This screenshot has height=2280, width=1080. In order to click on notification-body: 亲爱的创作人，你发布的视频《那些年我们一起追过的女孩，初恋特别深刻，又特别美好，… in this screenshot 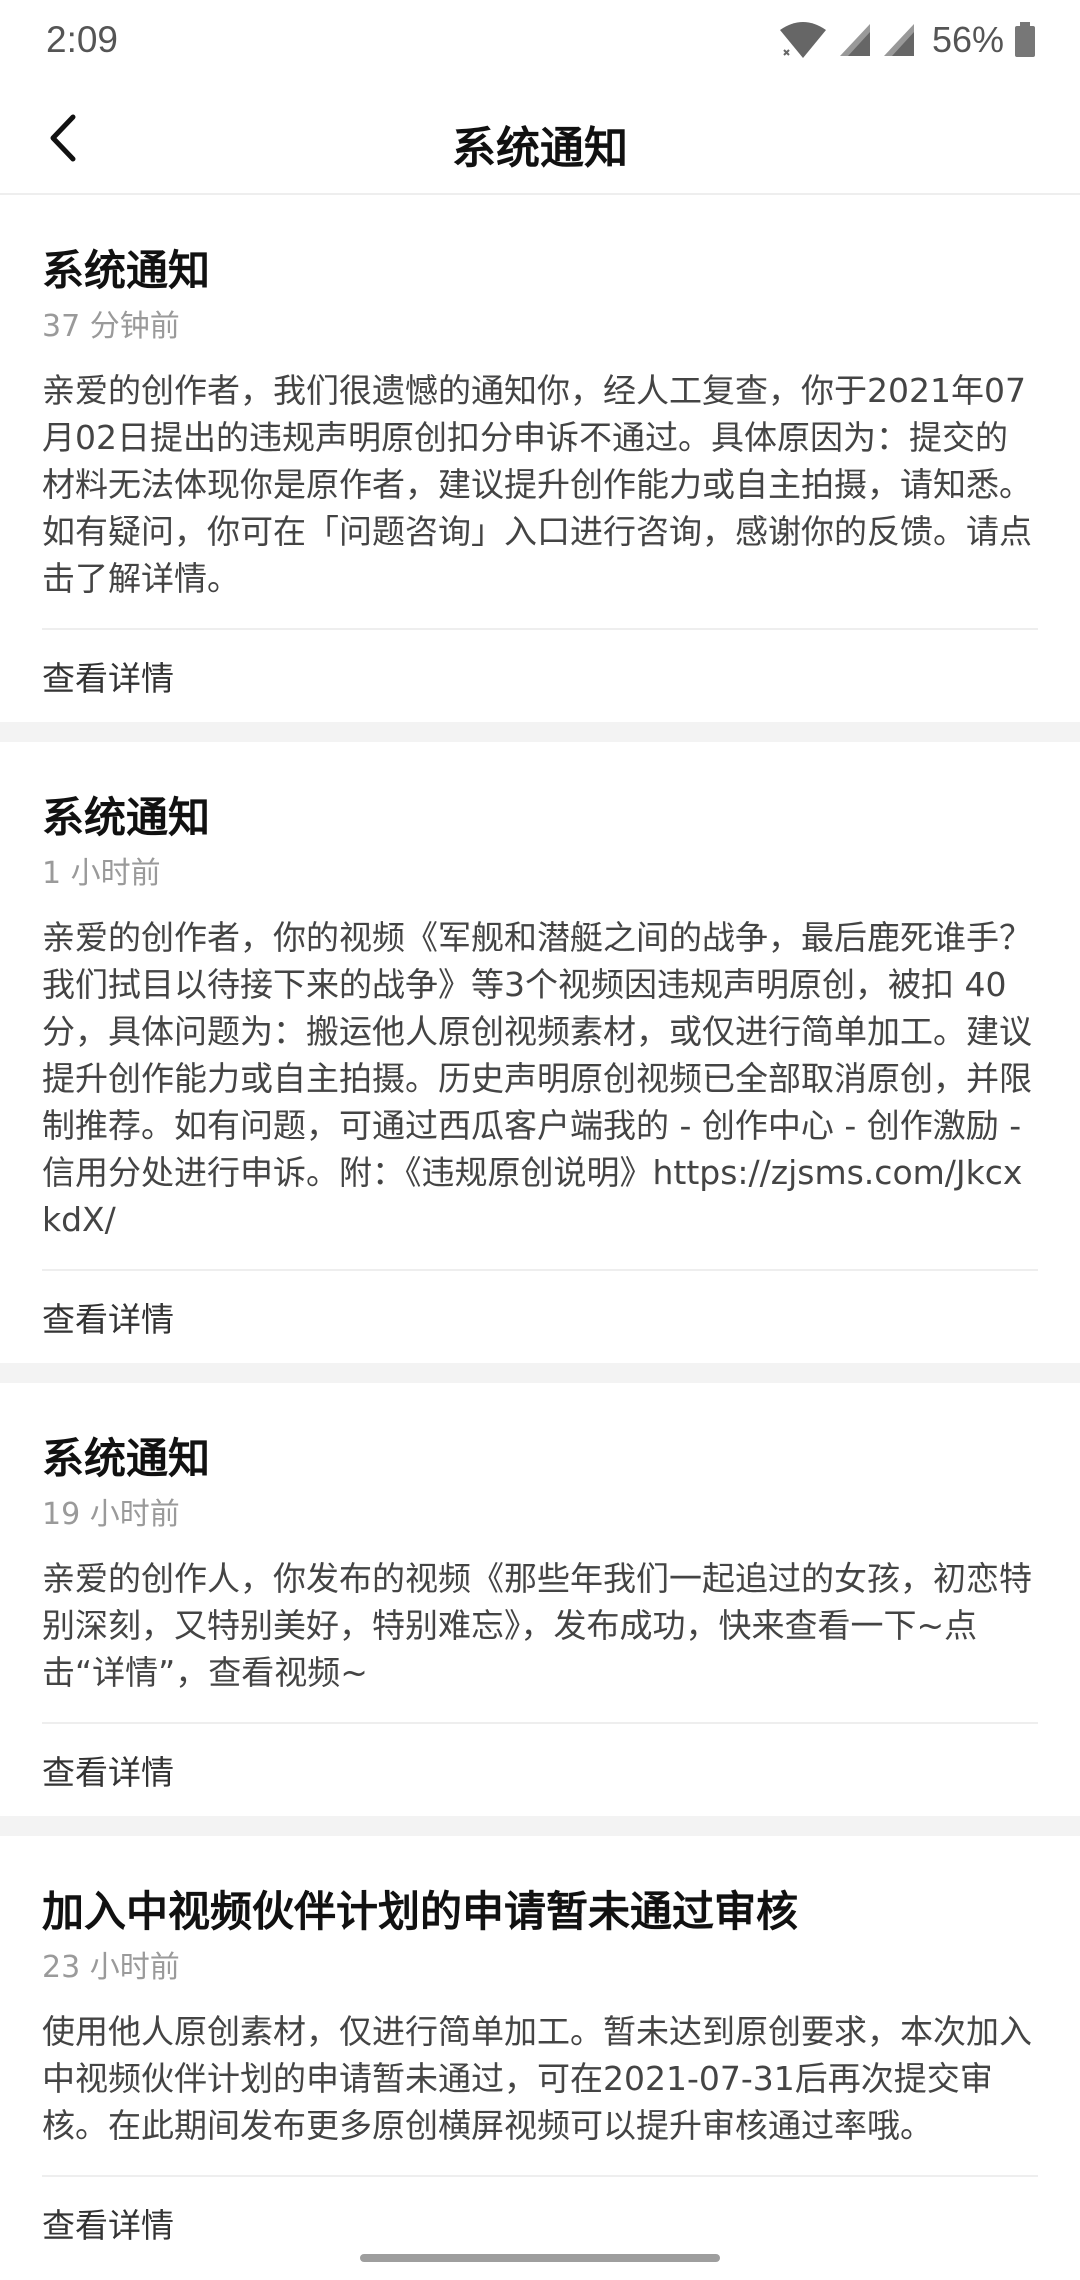, I will do `click(537, 1625)`.